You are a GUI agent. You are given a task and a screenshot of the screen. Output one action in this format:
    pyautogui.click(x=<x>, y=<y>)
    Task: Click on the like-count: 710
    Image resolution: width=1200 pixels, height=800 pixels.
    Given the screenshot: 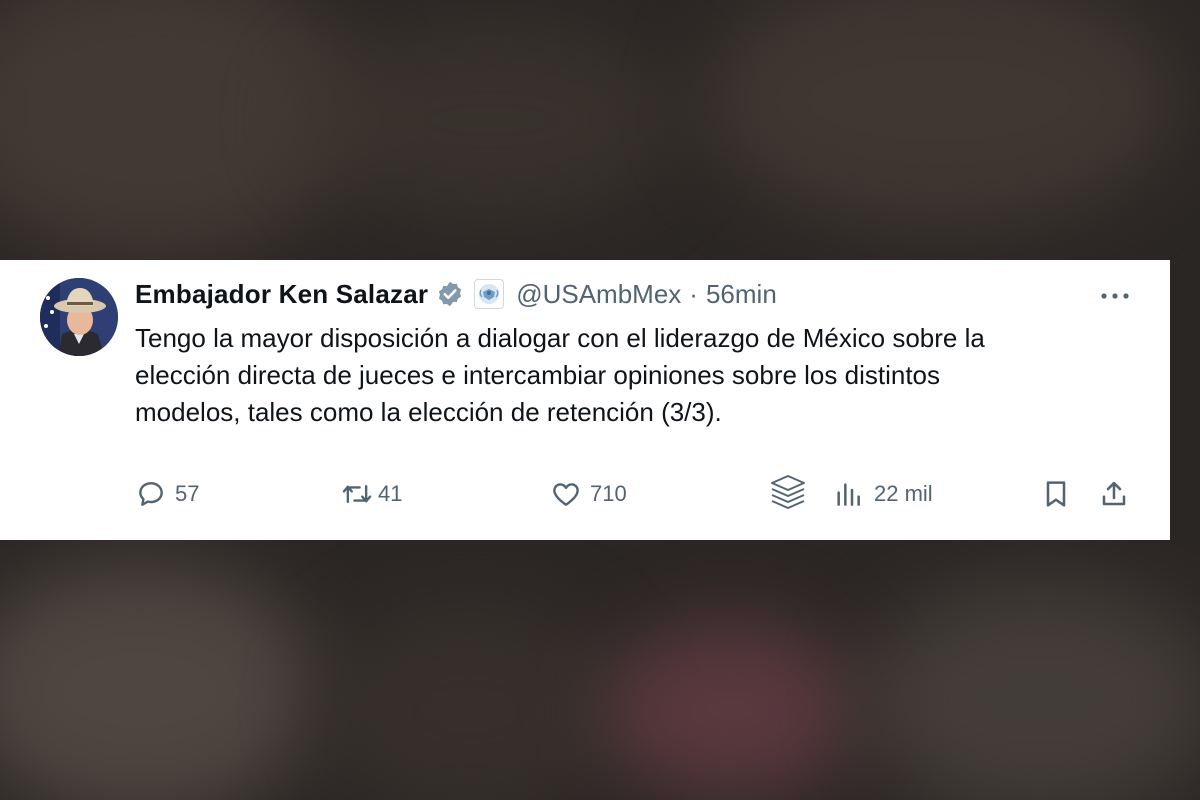 What is the action you would take?
    pyautogui.click(x=608, y=493)
    